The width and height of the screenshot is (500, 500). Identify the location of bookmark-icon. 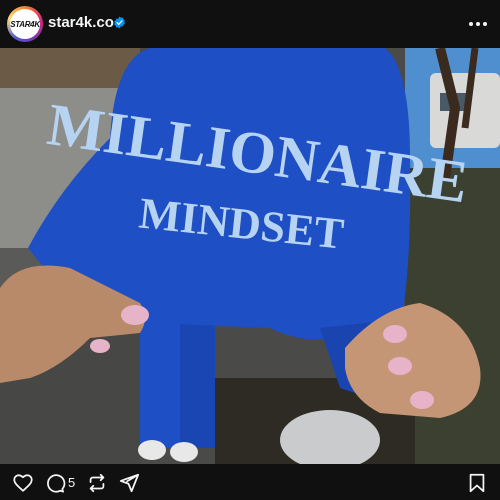
(477, 483).